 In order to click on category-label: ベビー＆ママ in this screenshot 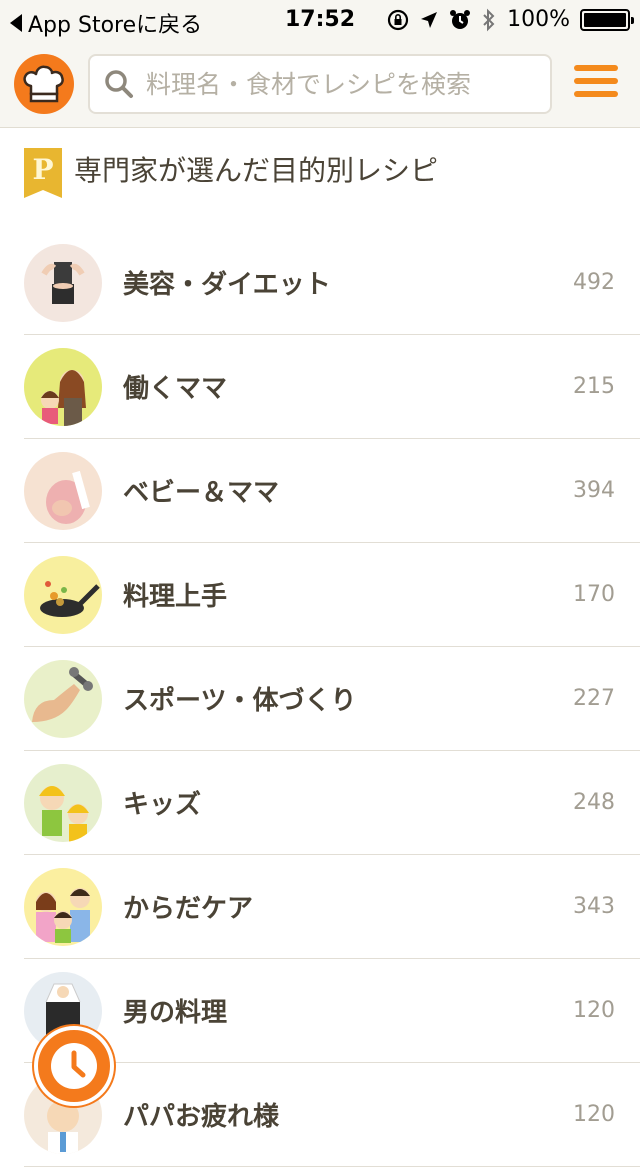, I will do `click(201, 493)`.